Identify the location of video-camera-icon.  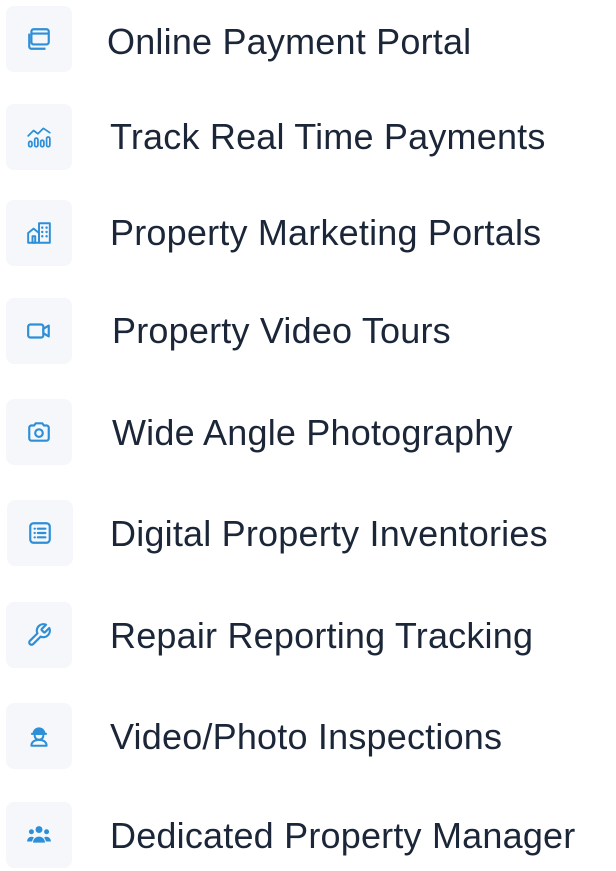
(39, 331).